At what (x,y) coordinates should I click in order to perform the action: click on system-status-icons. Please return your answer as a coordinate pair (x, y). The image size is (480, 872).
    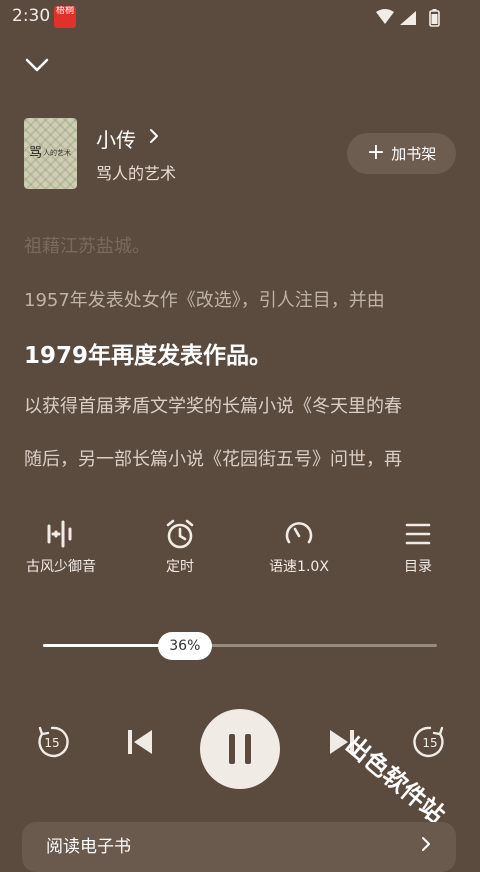
    Looking at the image, I should click on (409, 20).